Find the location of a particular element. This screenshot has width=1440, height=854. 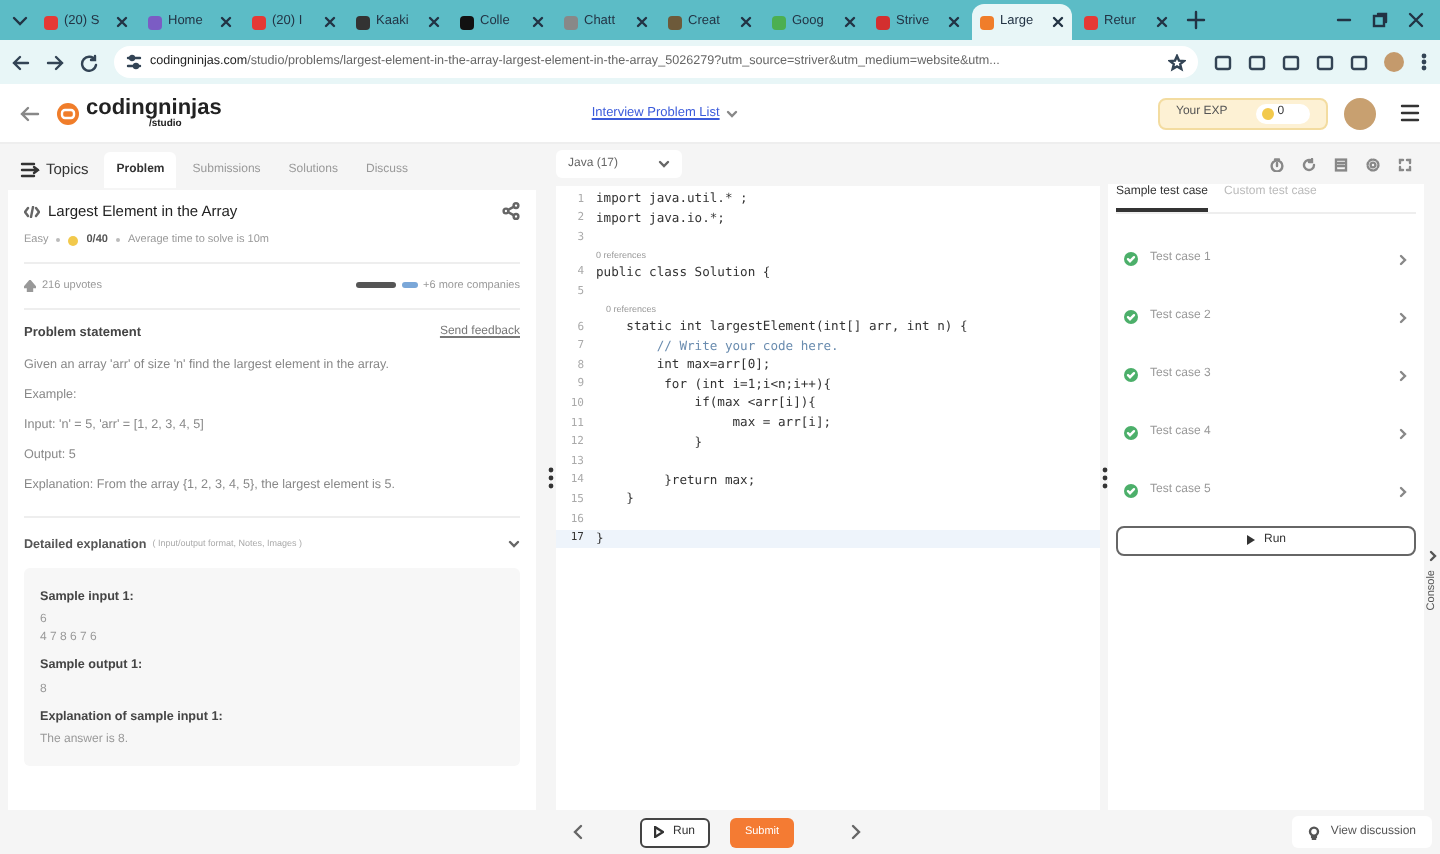

timer-icon is located at coordinates (1277, 164).